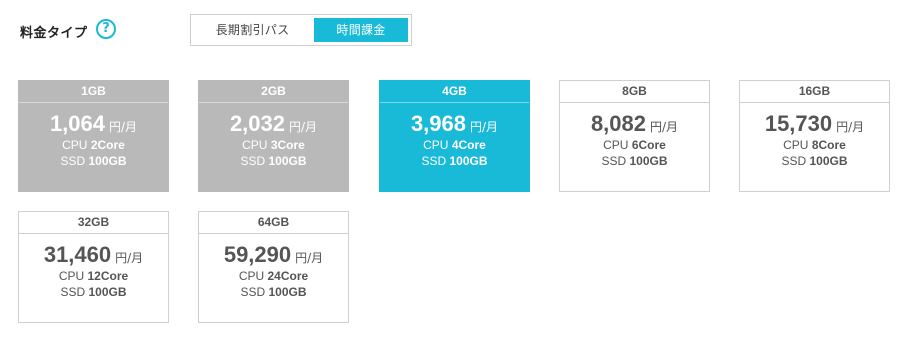 This screenshot has width=907, height=338. I want to click on plan-price: 31,460 円/月, so click(93, 255).